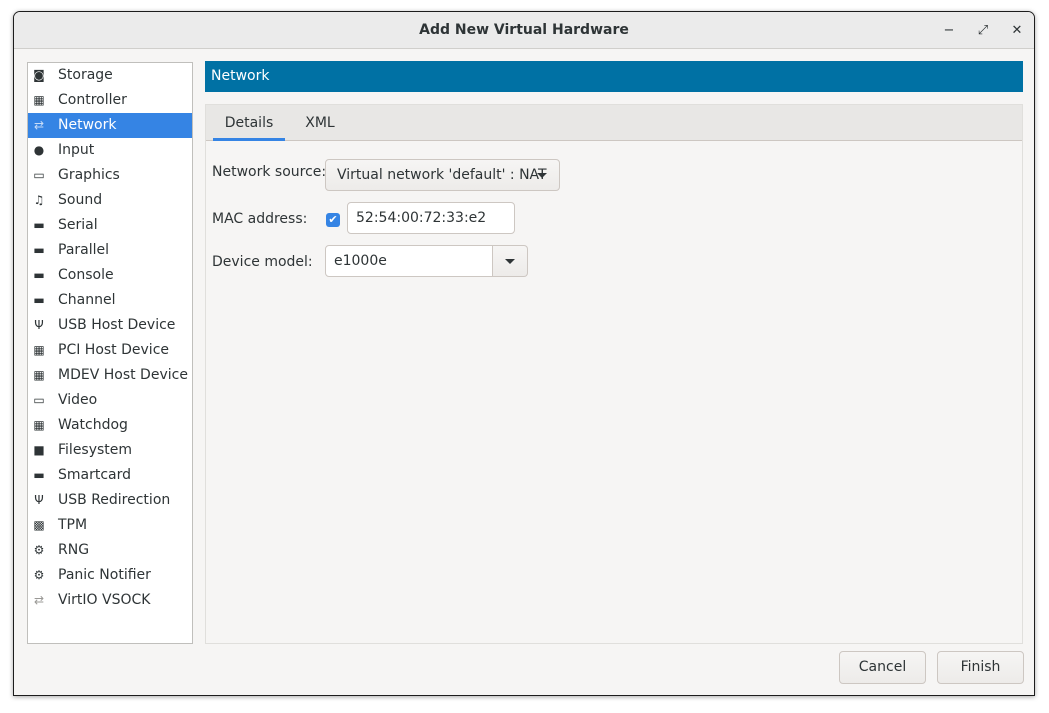  What do you see at coordinates (249, 123) in the screenshot?
I see `tab-details: Details` at bounding box center [249, 123].